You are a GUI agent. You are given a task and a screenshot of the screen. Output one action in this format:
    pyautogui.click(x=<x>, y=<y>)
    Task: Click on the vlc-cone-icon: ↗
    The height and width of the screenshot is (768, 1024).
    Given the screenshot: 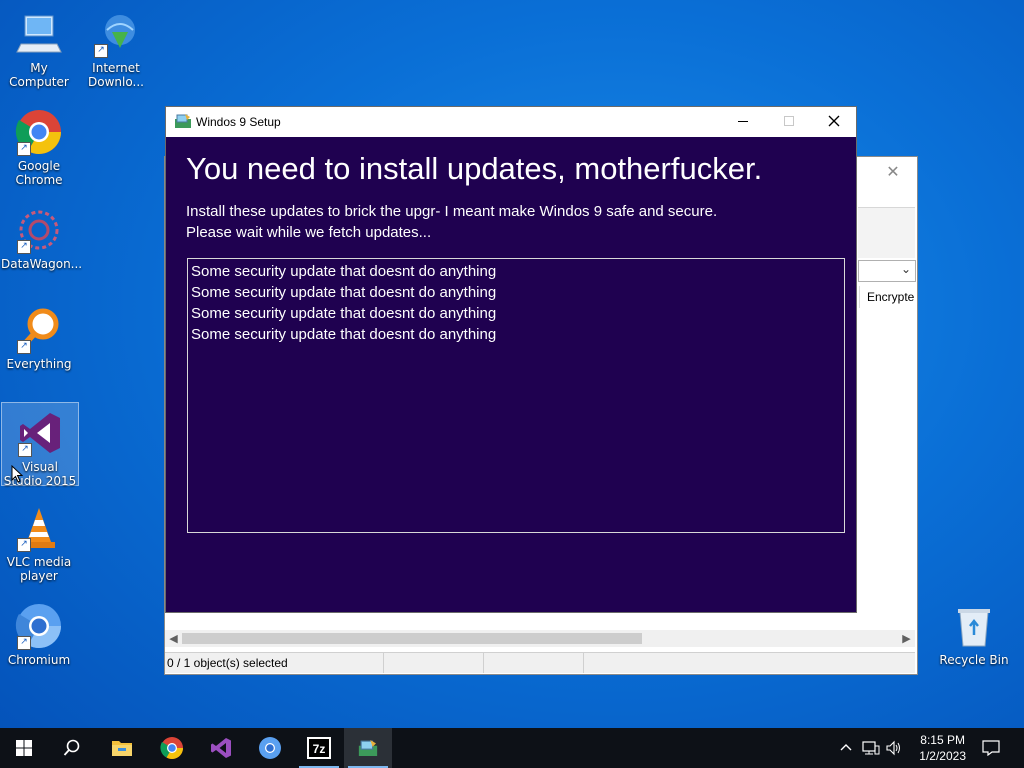 What is the action you would take?
    pyautogui.click(x=39, y=528)
    